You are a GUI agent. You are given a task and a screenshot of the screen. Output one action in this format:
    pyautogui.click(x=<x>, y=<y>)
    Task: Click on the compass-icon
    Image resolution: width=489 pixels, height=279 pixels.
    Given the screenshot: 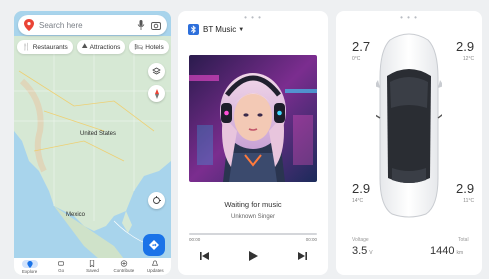 What is the action you would take?
    pyautogui.click(x=156, y=93)
    